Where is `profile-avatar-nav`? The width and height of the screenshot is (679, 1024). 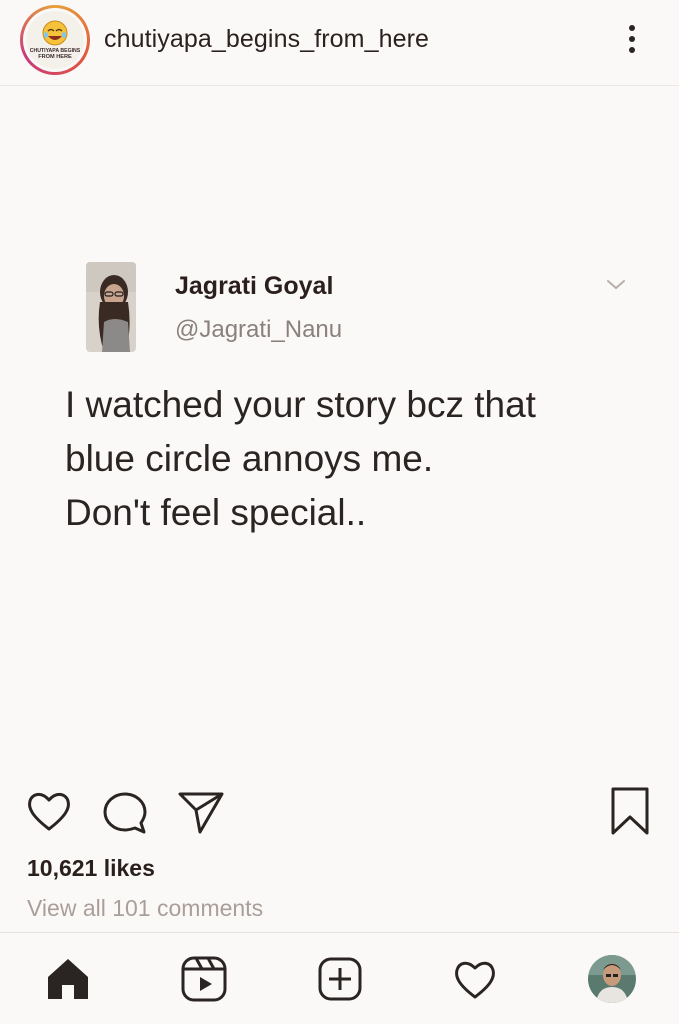 profile-avatar-nav is located at coordinates (612, 979).